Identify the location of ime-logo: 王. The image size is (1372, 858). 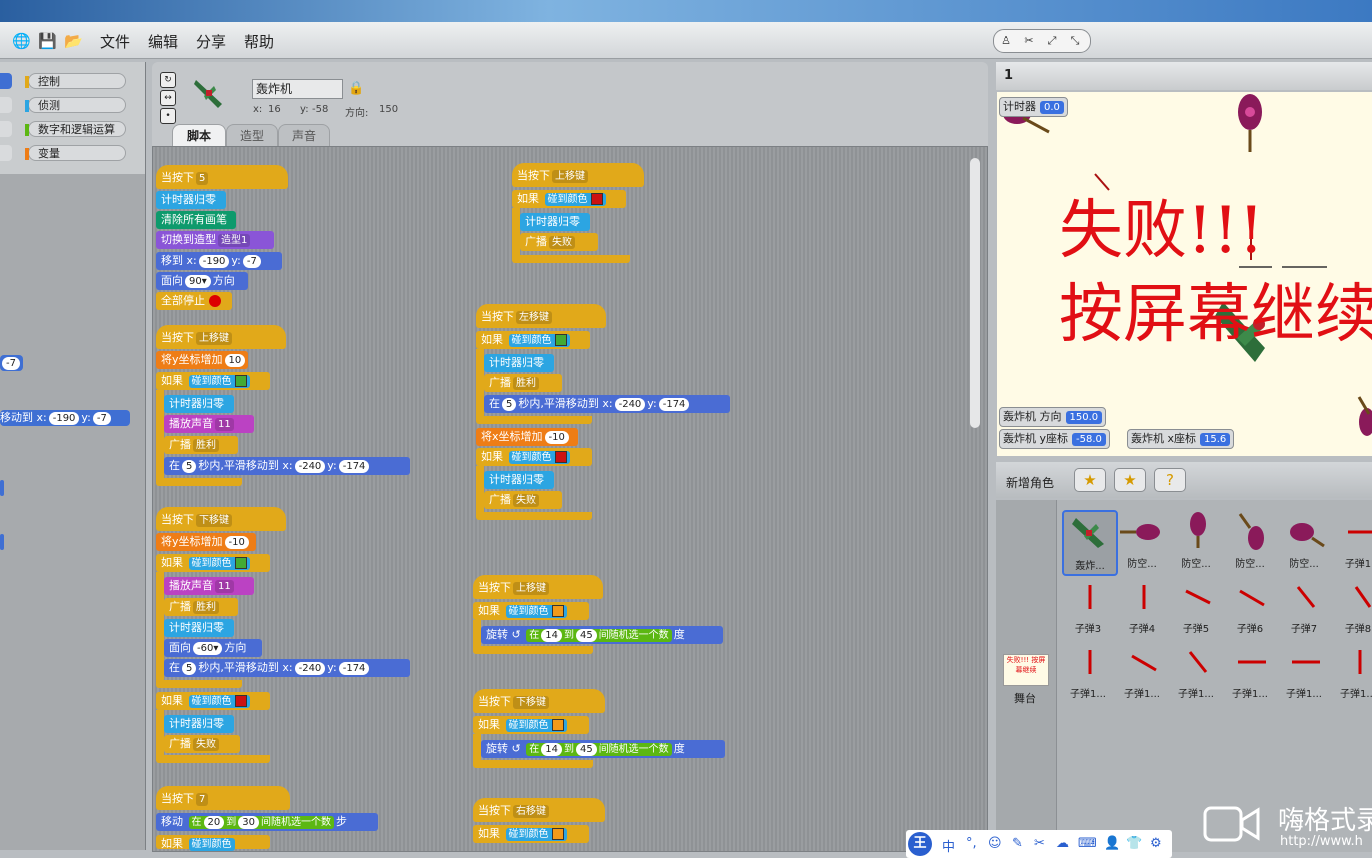
(920, 844).